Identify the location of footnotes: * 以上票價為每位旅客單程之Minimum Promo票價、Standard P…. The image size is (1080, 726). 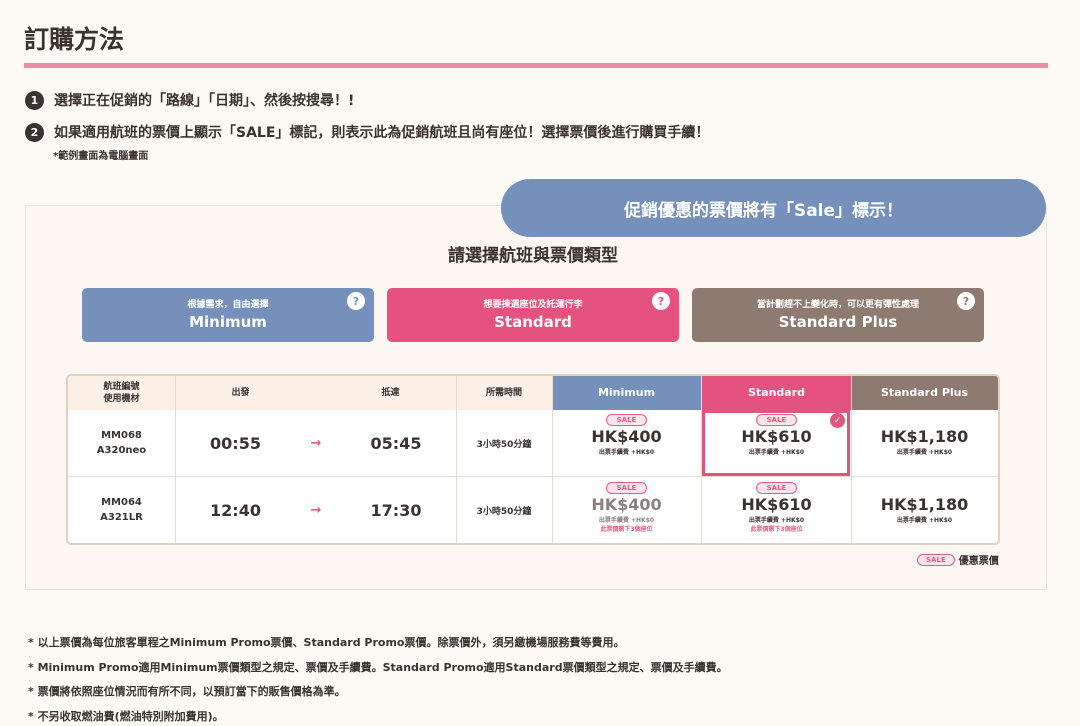
(378, 680).